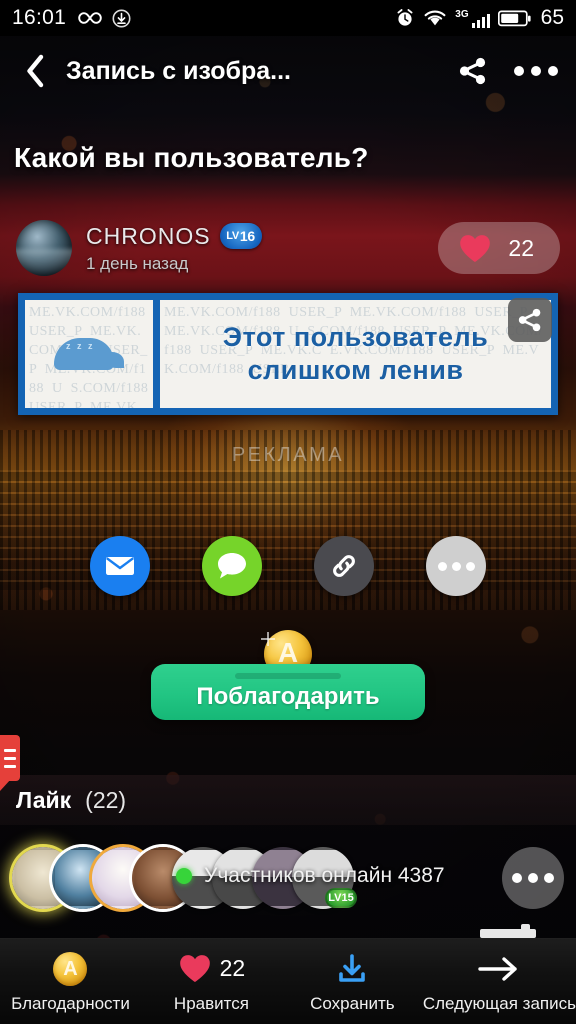  Describe the element at coordinates (104, 18) in the screenshot. I see `status-bar-left-icons` at that location.